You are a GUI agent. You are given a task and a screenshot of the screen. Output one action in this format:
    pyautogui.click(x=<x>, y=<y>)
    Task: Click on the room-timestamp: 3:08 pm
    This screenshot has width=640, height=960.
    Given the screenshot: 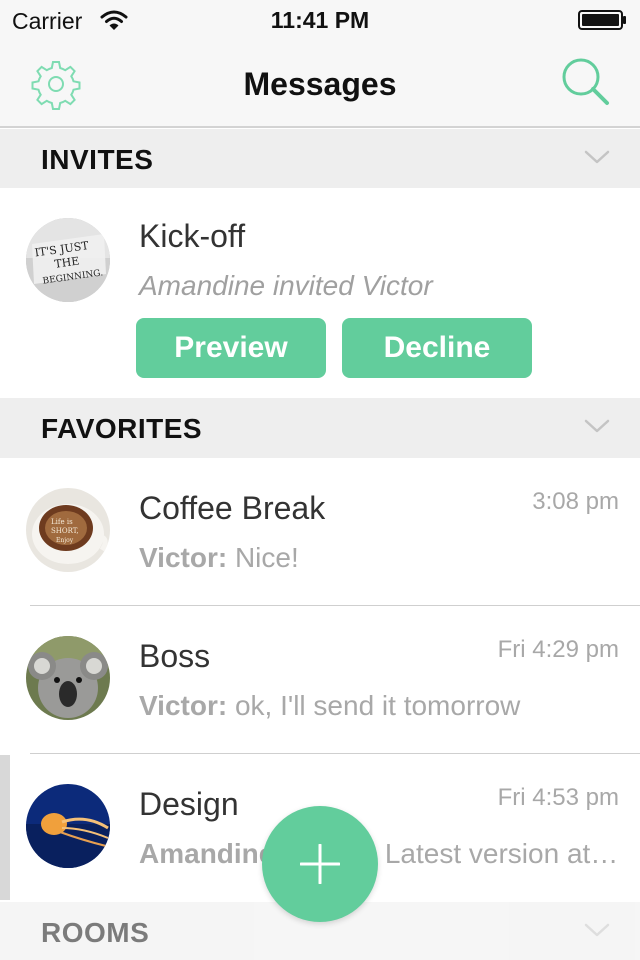 What is the action you would take?
    pyautogui.click(x=575, y=501)
    